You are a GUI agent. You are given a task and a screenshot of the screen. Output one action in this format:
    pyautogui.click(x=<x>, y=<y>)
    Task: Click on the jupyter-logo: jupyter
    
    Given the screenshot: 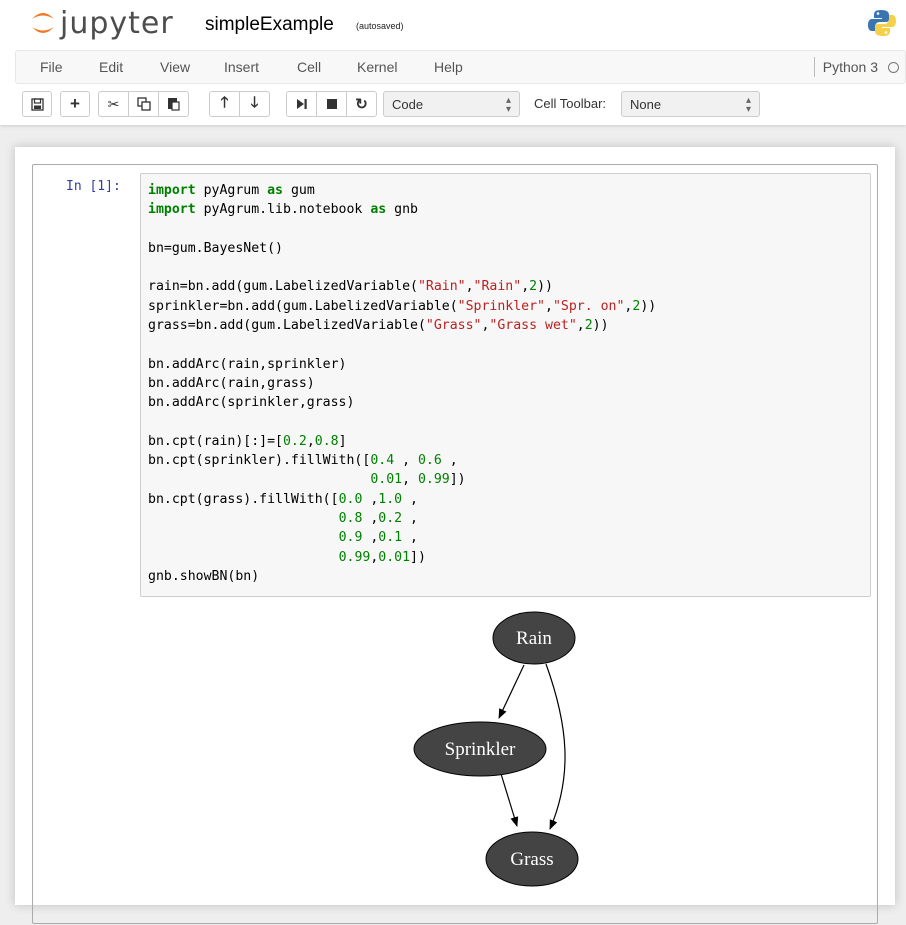 What is the action you would take?
    pyautogui.click(x=102, y=23)
    